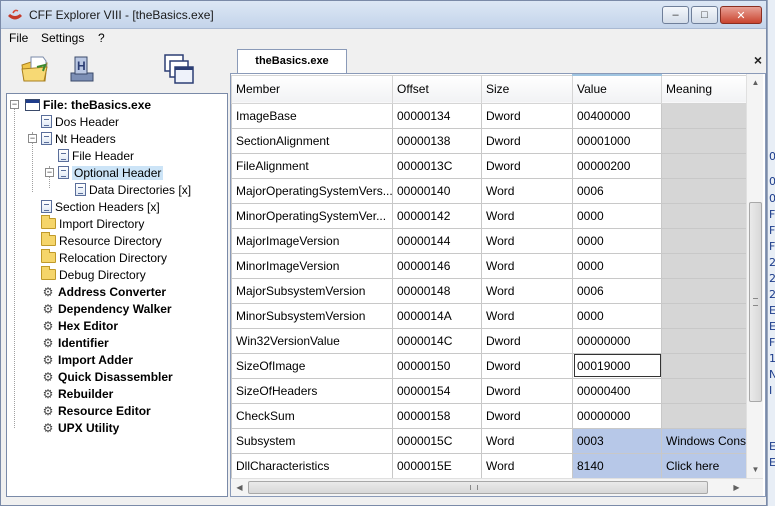 The height and width of the screenshot is (506, 775). Describe the element at coordinates (106, 308) in the screenshot. I see `tree-item-dependency-walker: ⚙ Dependency Walker` at that location.